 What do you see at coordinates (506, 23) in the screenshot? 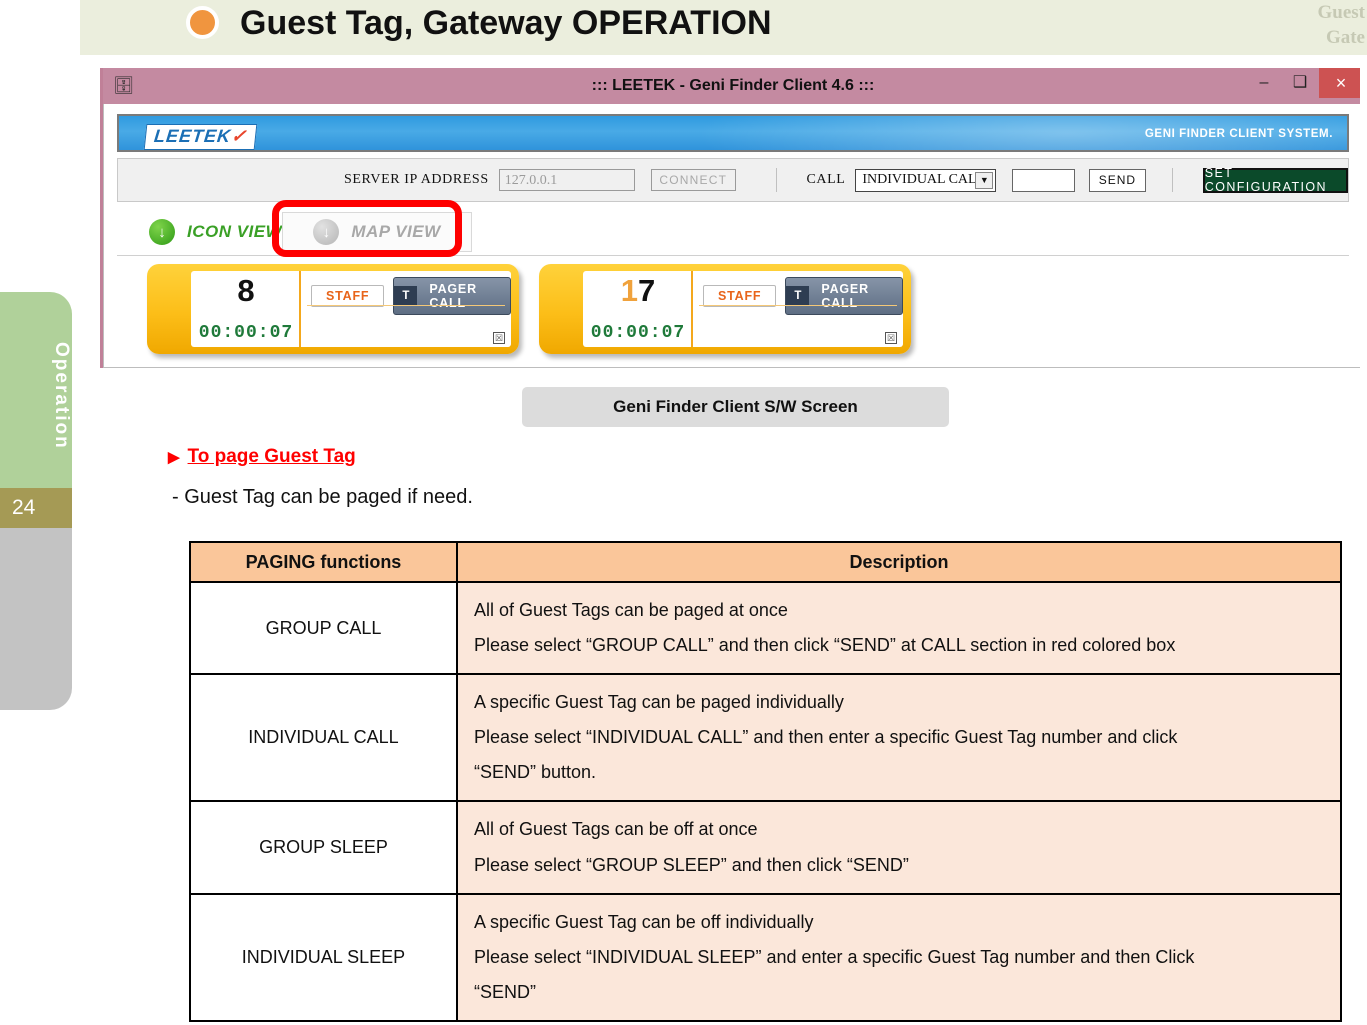
I see `page-title: Guest Tag, Gateway OPERATION` at bounding box center [506, 23].